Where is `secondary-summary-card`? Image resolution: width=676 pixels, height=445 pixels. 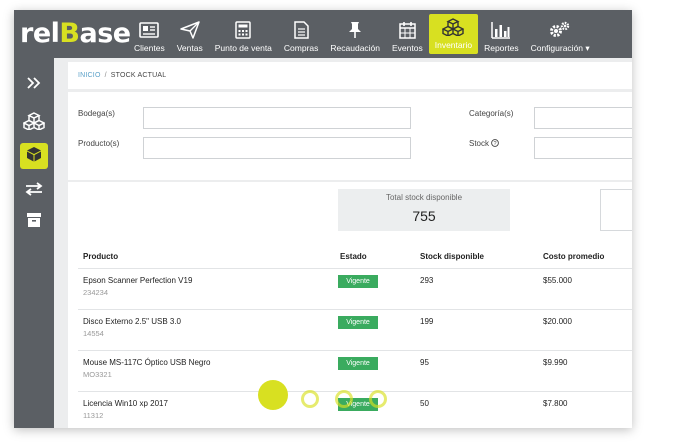 secondary-summary-card is located at coordinates (616, 210).